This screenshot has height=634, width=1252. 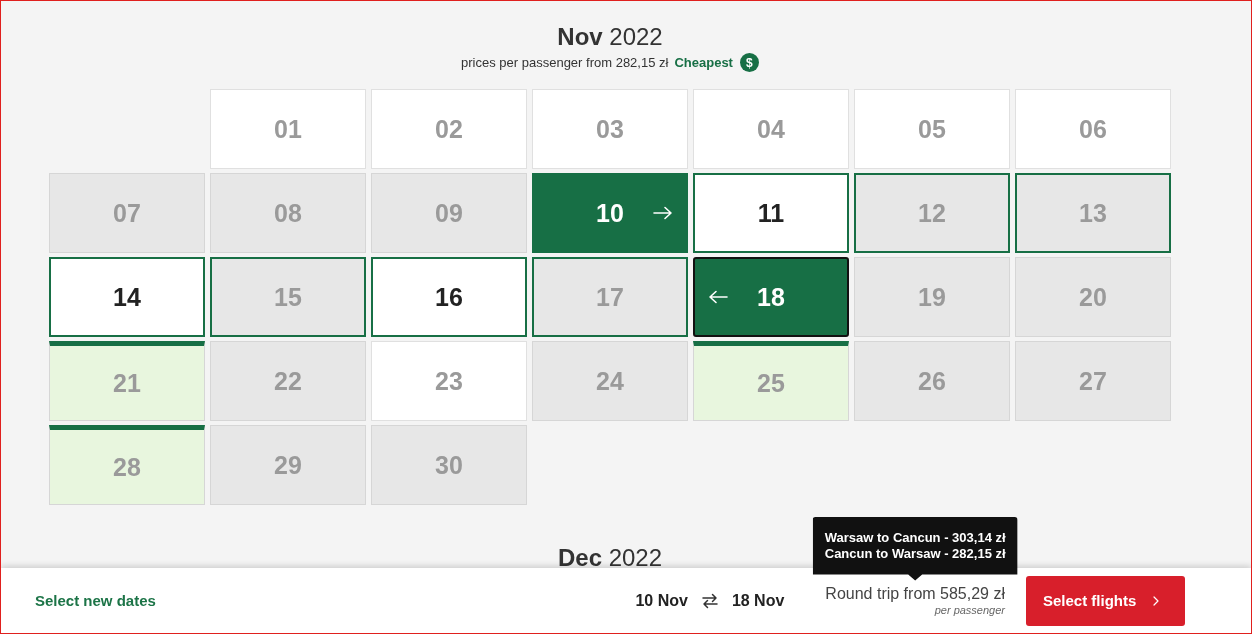 I want to click on calendar-day: 01, so click(x=288, y=129).